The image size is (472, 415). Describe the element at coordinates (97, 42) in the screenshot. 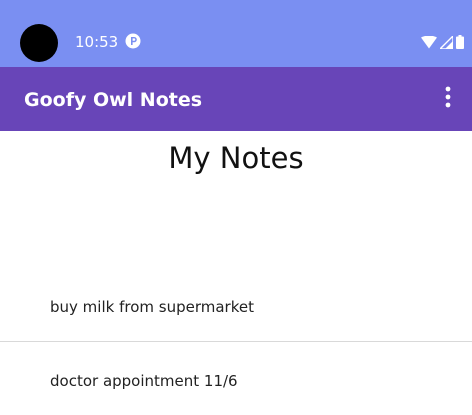

I see `status-time: 10:53` at that location.